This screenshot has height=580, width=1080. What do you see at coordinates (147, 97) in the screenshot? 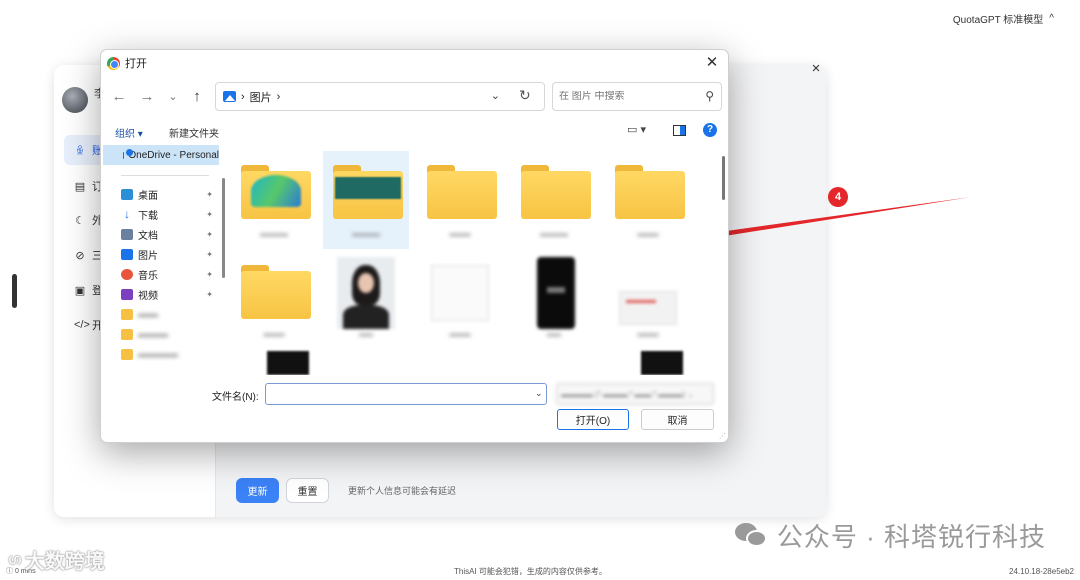
I see `forward-arrow-icon: →` at bounding box center [147, 97].